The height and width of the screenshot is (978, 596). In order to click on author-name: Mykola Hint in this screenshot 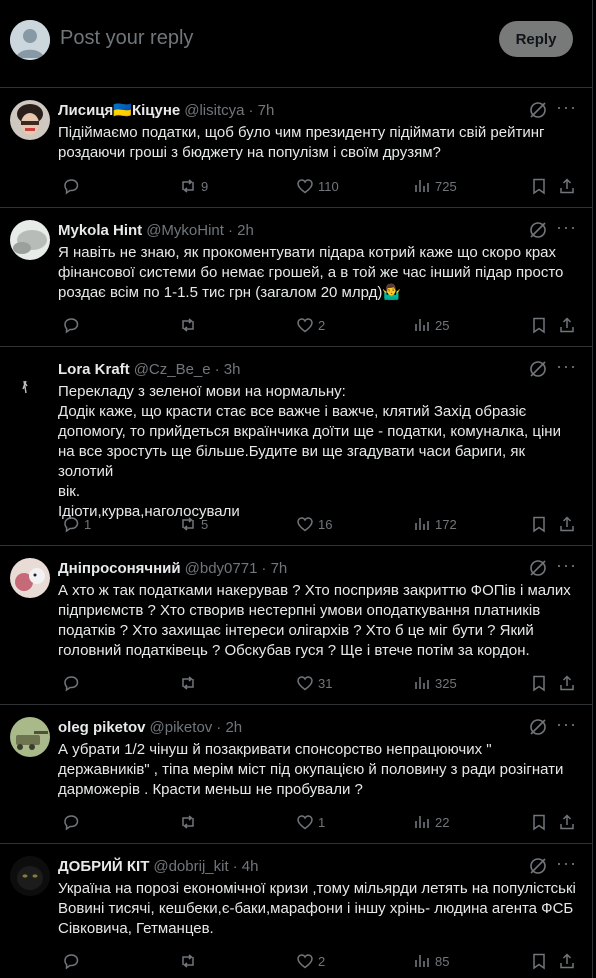, I will do `click(100, 230)`.